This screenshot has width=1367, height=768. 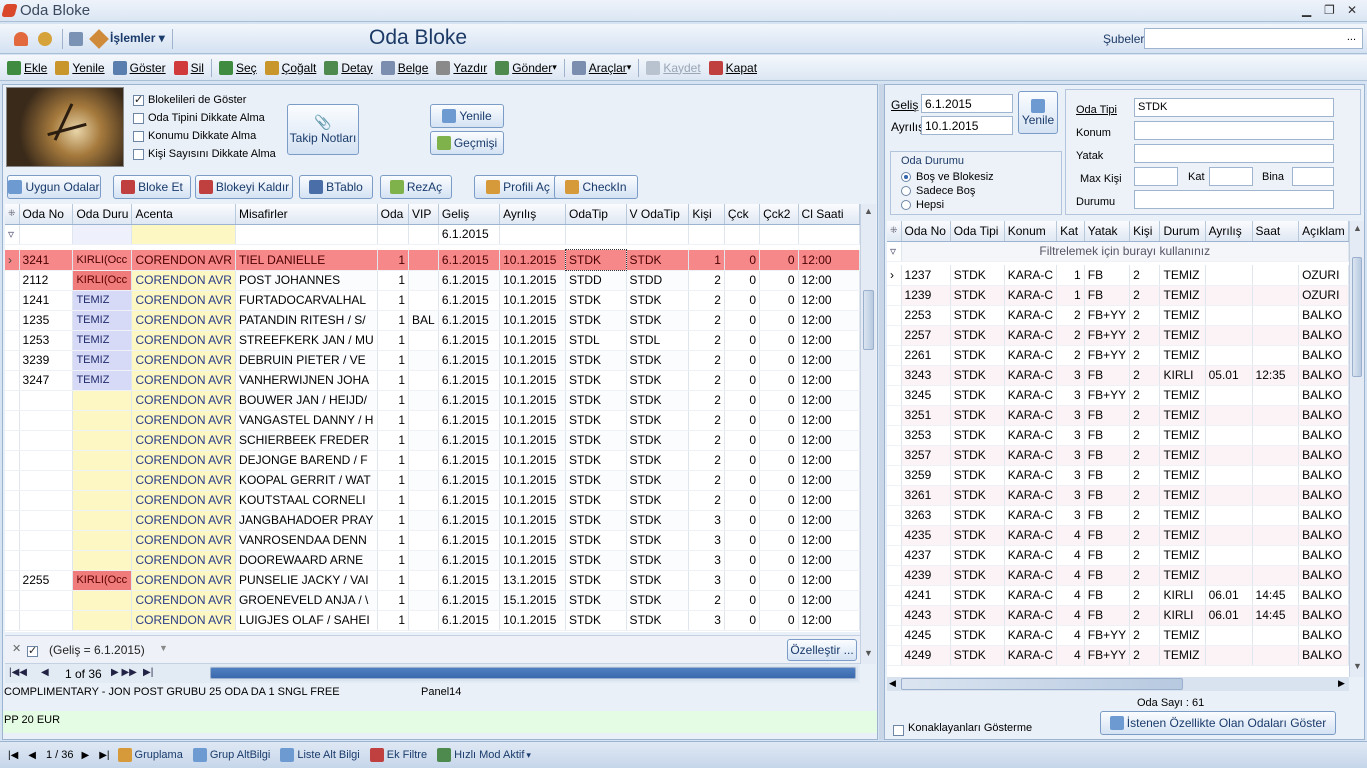 What do you see at coordinates (12, 260) in the screenshot?
I see `row-indicator: ›` at bounding box center [12, 260].